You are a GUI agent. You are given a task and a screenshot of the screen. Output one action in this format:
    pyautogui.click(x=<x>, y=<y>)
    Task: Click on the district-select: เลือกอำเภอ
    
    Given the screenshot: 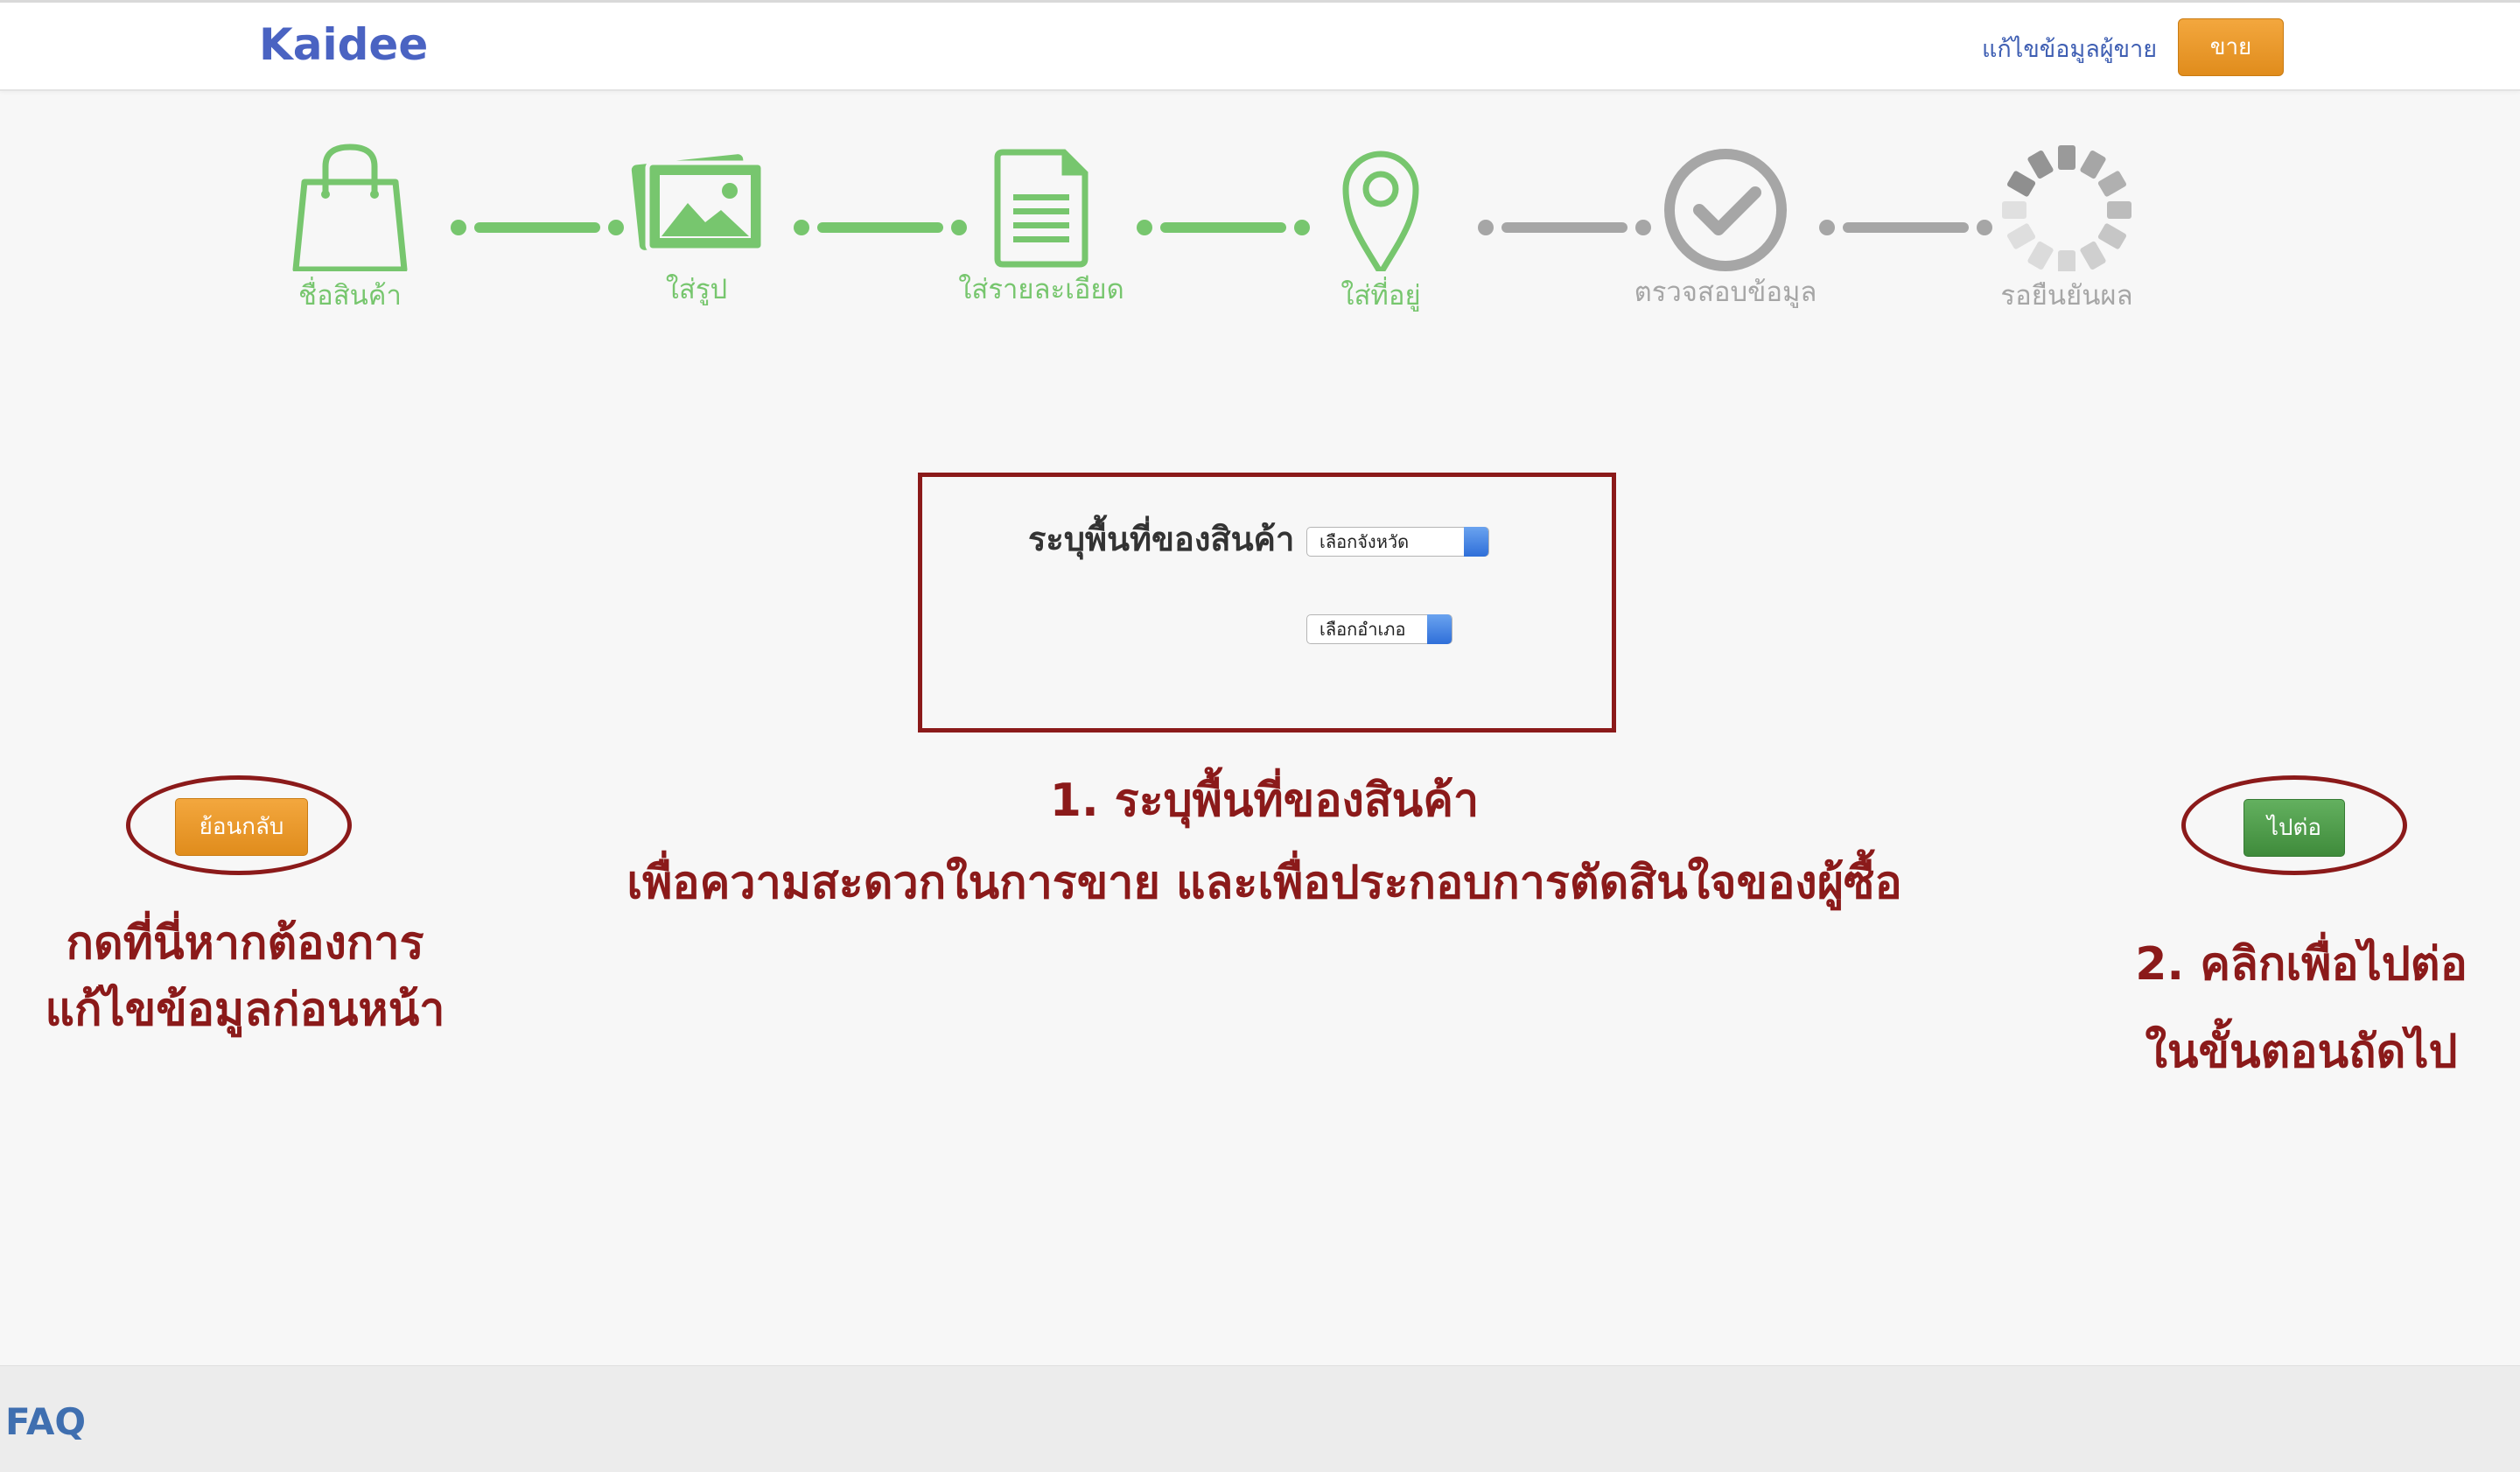 What is the action you would take?
    pyautogui.click(x=1379, y=629)
    